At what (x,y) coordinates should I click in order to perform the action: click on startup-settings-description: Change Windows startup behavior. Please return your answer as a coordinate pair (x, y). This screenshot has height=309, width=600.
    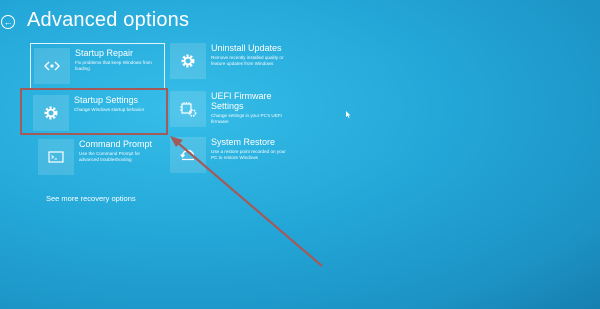
    Looking at the image, I should click on (109, 109).